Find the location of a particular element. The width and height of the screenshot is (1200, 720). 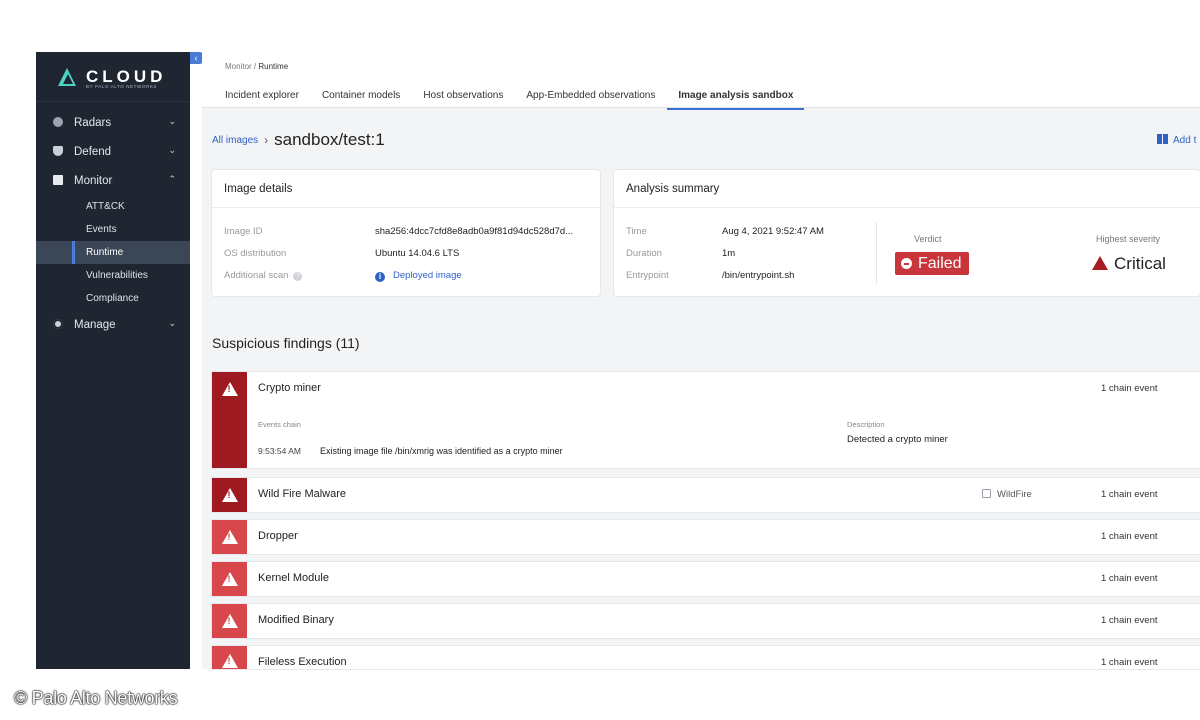

help-icon: ? is located at coordinates (298, 276).